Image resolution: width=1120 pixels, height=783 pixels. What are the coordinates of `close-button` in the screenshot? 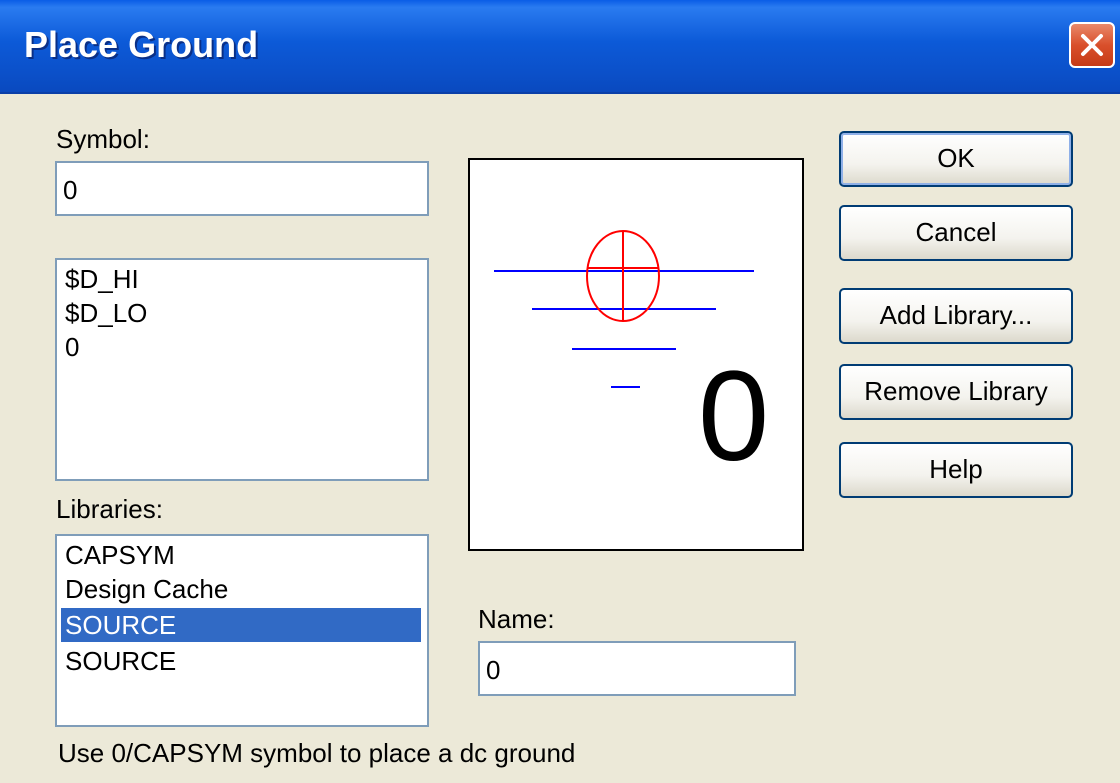 It's located at (1092, 45).